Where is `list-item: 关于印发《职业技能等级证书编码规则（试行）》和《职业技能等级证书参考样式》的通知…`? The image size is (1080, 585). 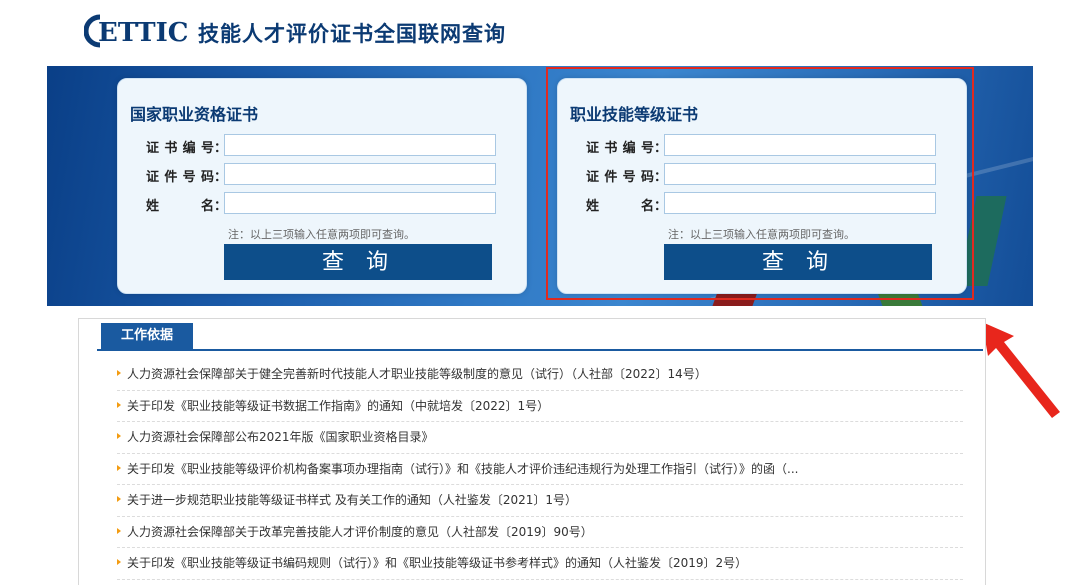 list-item: 关于印发《职业技能等级证书编码规则（试行）》和《职业技能等级证书参考样式》的通知… is located at coordinates (540, 564).